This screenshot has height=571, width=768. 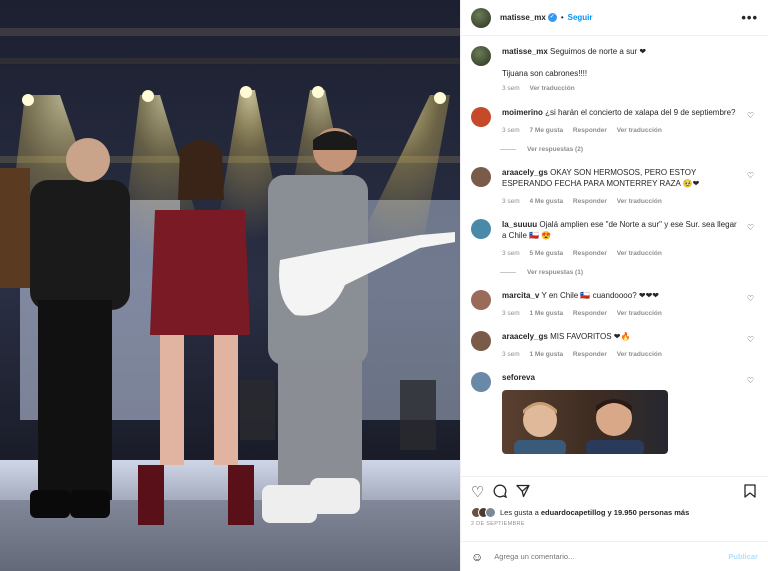 What do you see at coordinates (477, 557) in the screenshot?
I see `emoji-icon: ☺` at bounding box center [477, 557].